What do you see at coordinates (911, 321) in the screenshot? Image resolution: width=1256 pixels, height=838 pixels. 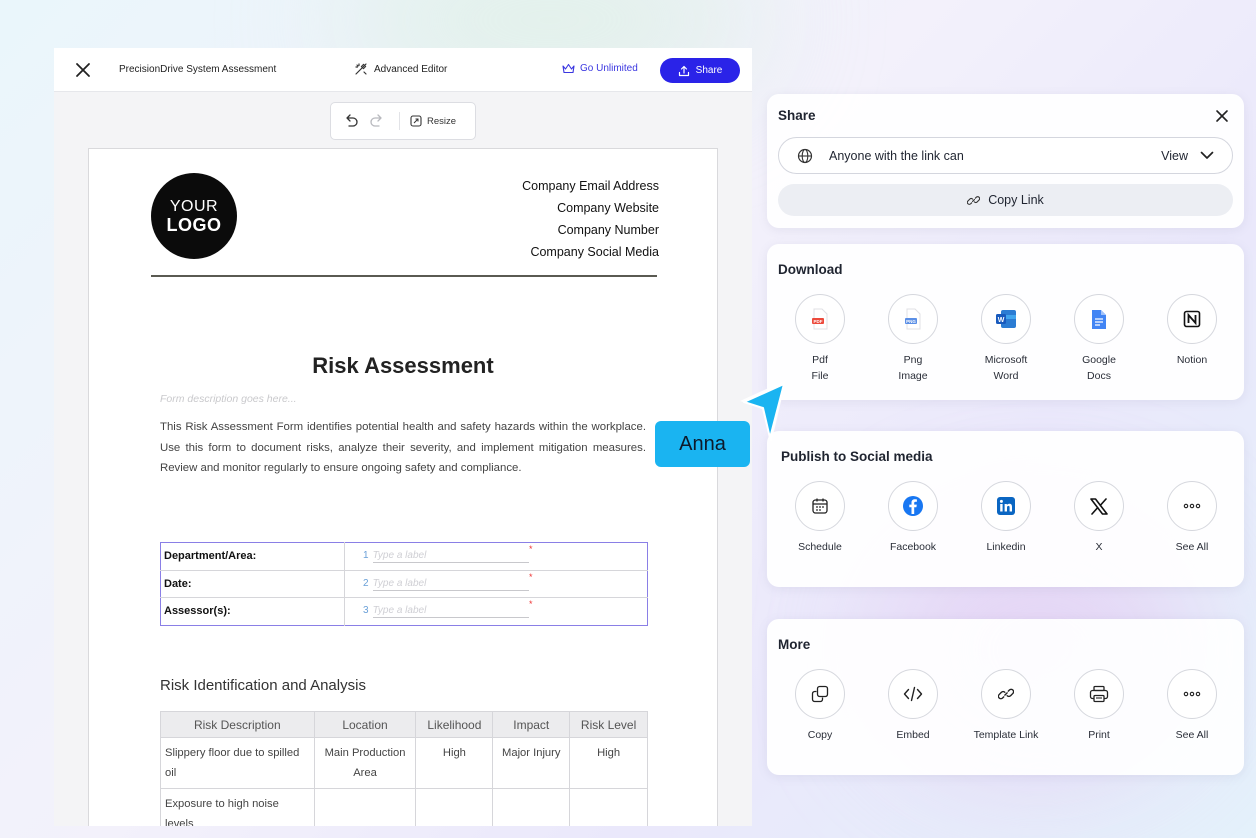 I see `svg-text: PNG` at bounding box center [911, 321].